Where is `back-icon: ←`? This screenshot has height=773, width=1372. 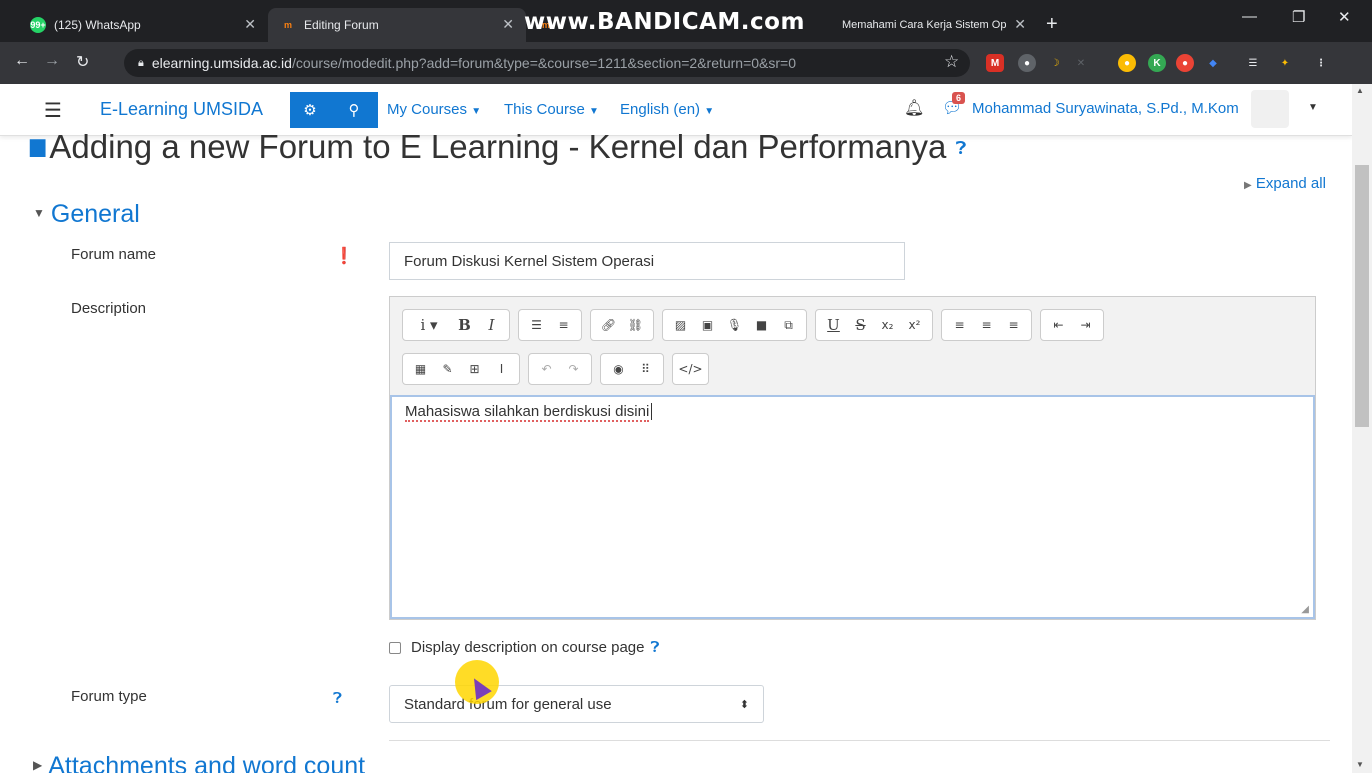 back-icon: ← is located at coordinates (22, 61).